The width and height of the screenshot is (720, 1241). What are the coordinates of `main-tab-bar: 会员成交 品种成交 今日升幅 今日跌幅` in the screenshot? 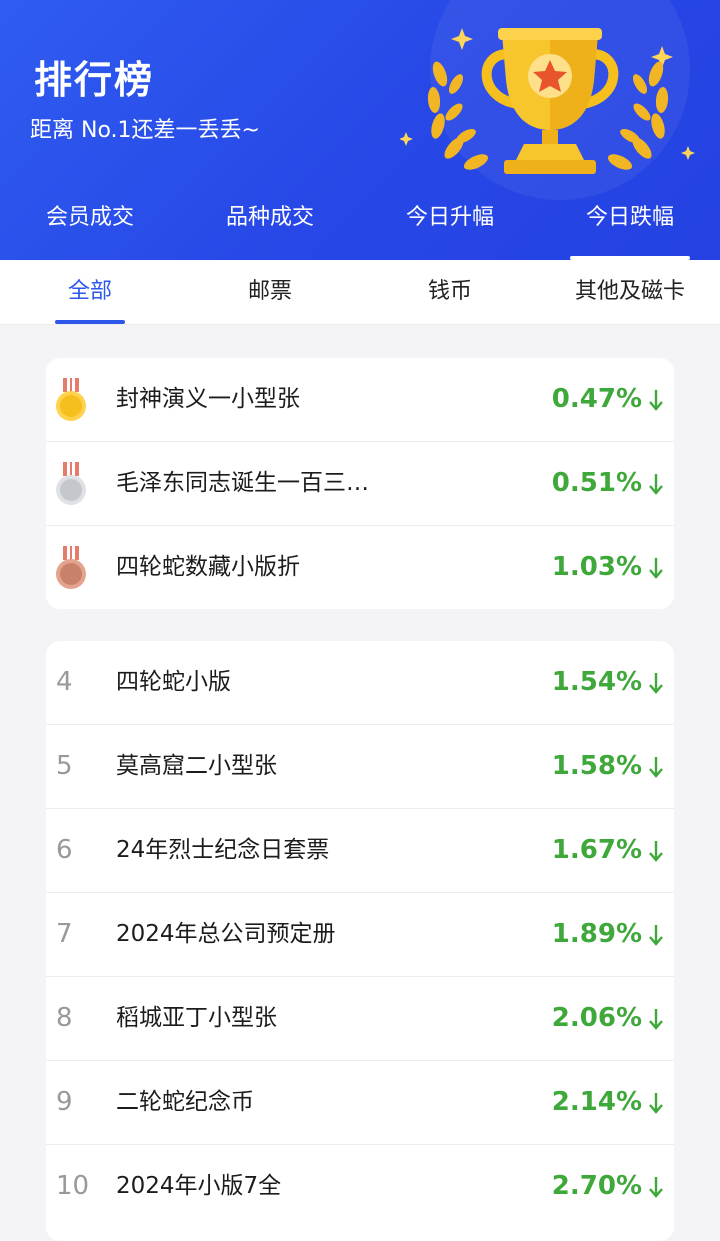 It's located at (360, 228).